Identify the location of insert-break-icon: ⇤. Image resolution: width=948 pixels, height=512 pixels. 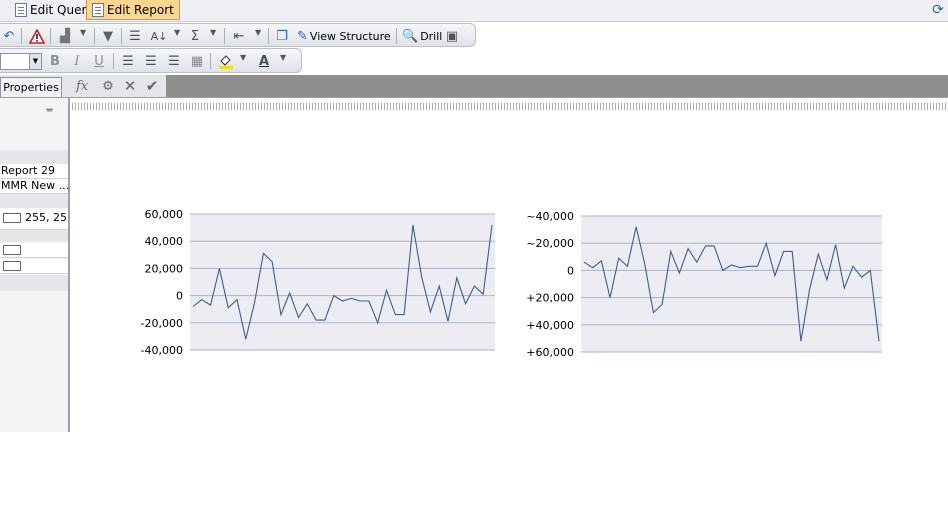
(239, 36).